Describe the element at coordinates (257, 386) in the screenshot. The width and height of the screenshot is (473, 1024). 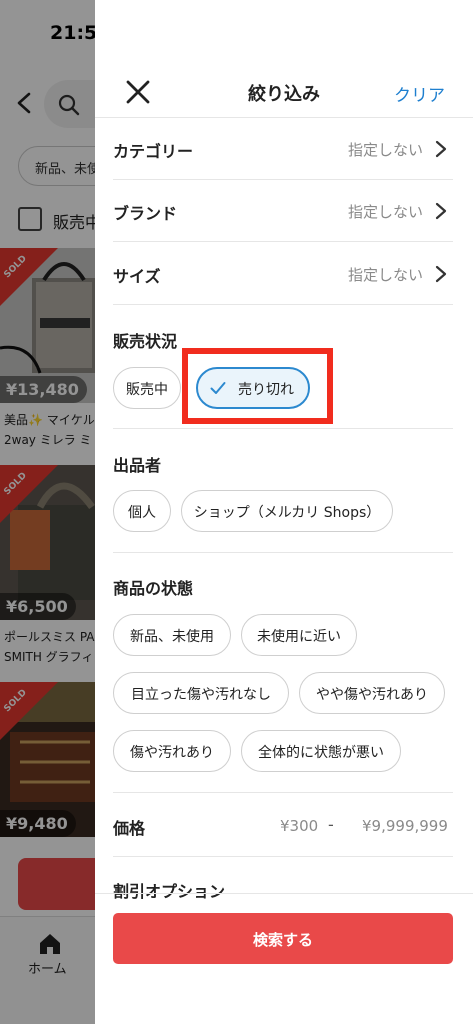
I see `highlight-box` at that location.